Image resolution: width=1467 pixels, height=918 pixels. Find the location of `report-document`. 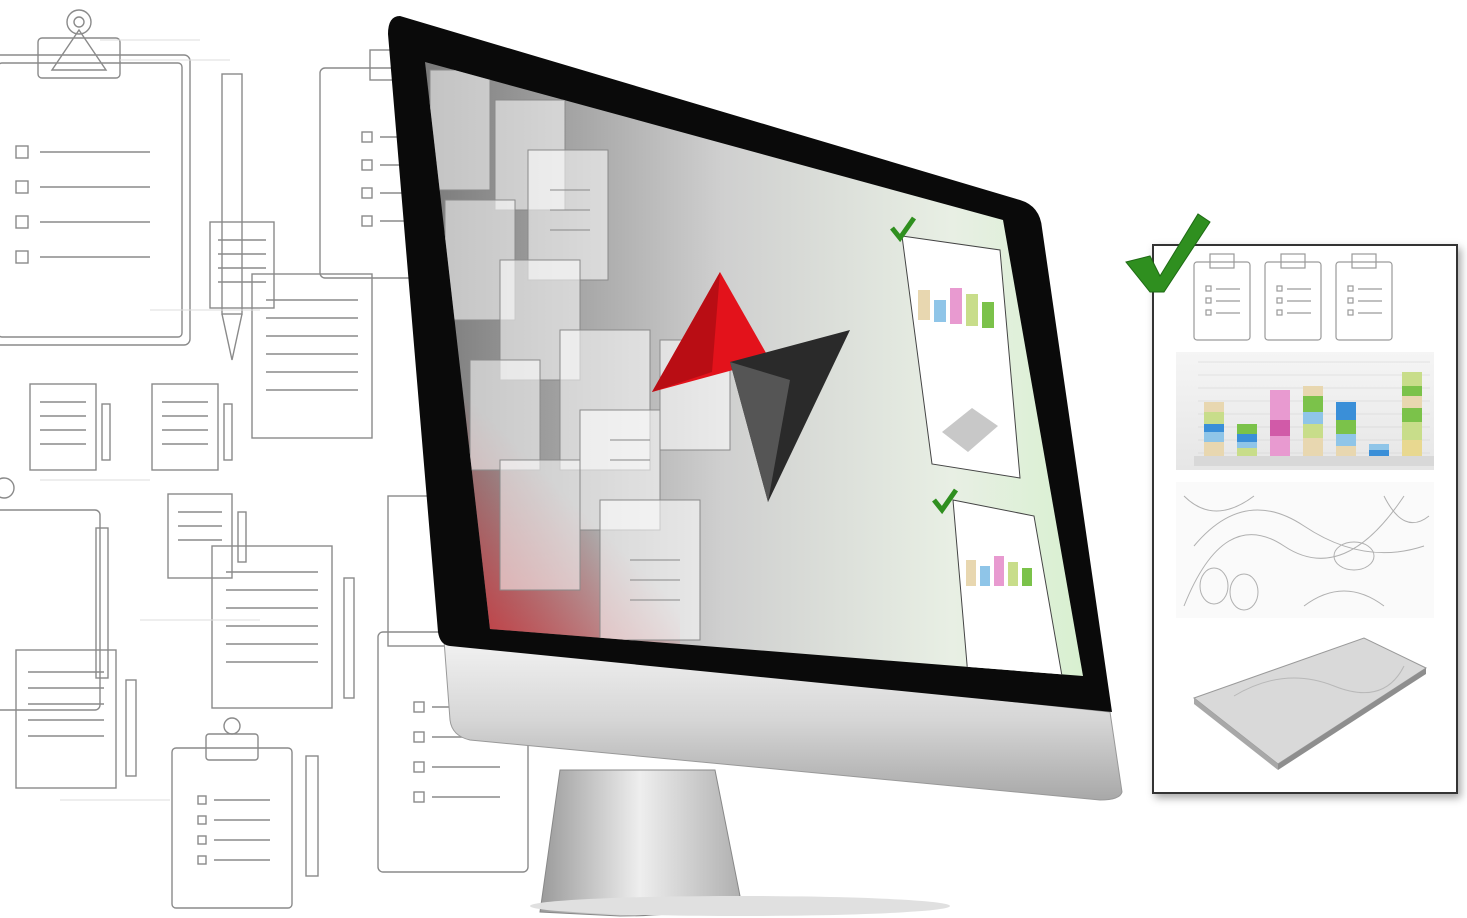

report-document is located at coordinates (1305, 519).